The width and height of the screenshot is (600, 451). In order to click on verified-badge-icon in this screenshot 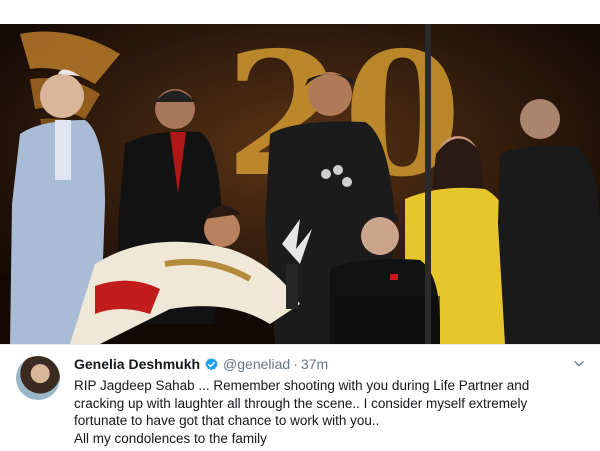, I will do `click(211, 363)`.